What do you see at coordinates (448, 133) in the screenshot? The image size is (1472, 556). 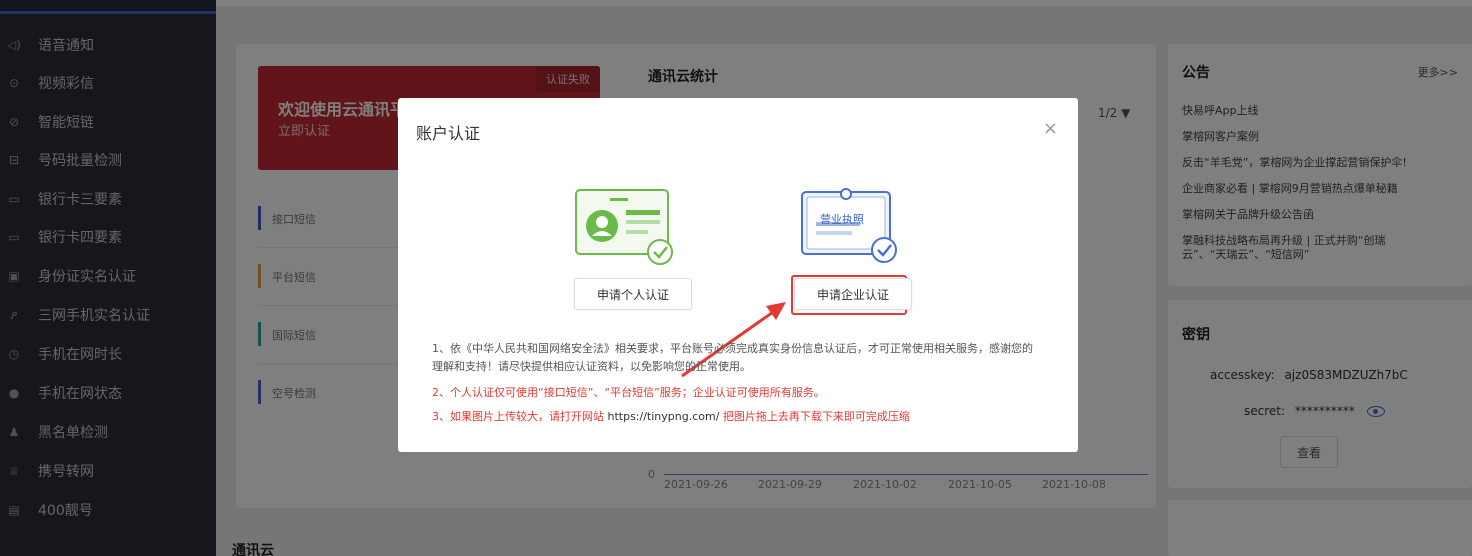 I see `modal-title: 账户认证` at bounding box center [448, 133].